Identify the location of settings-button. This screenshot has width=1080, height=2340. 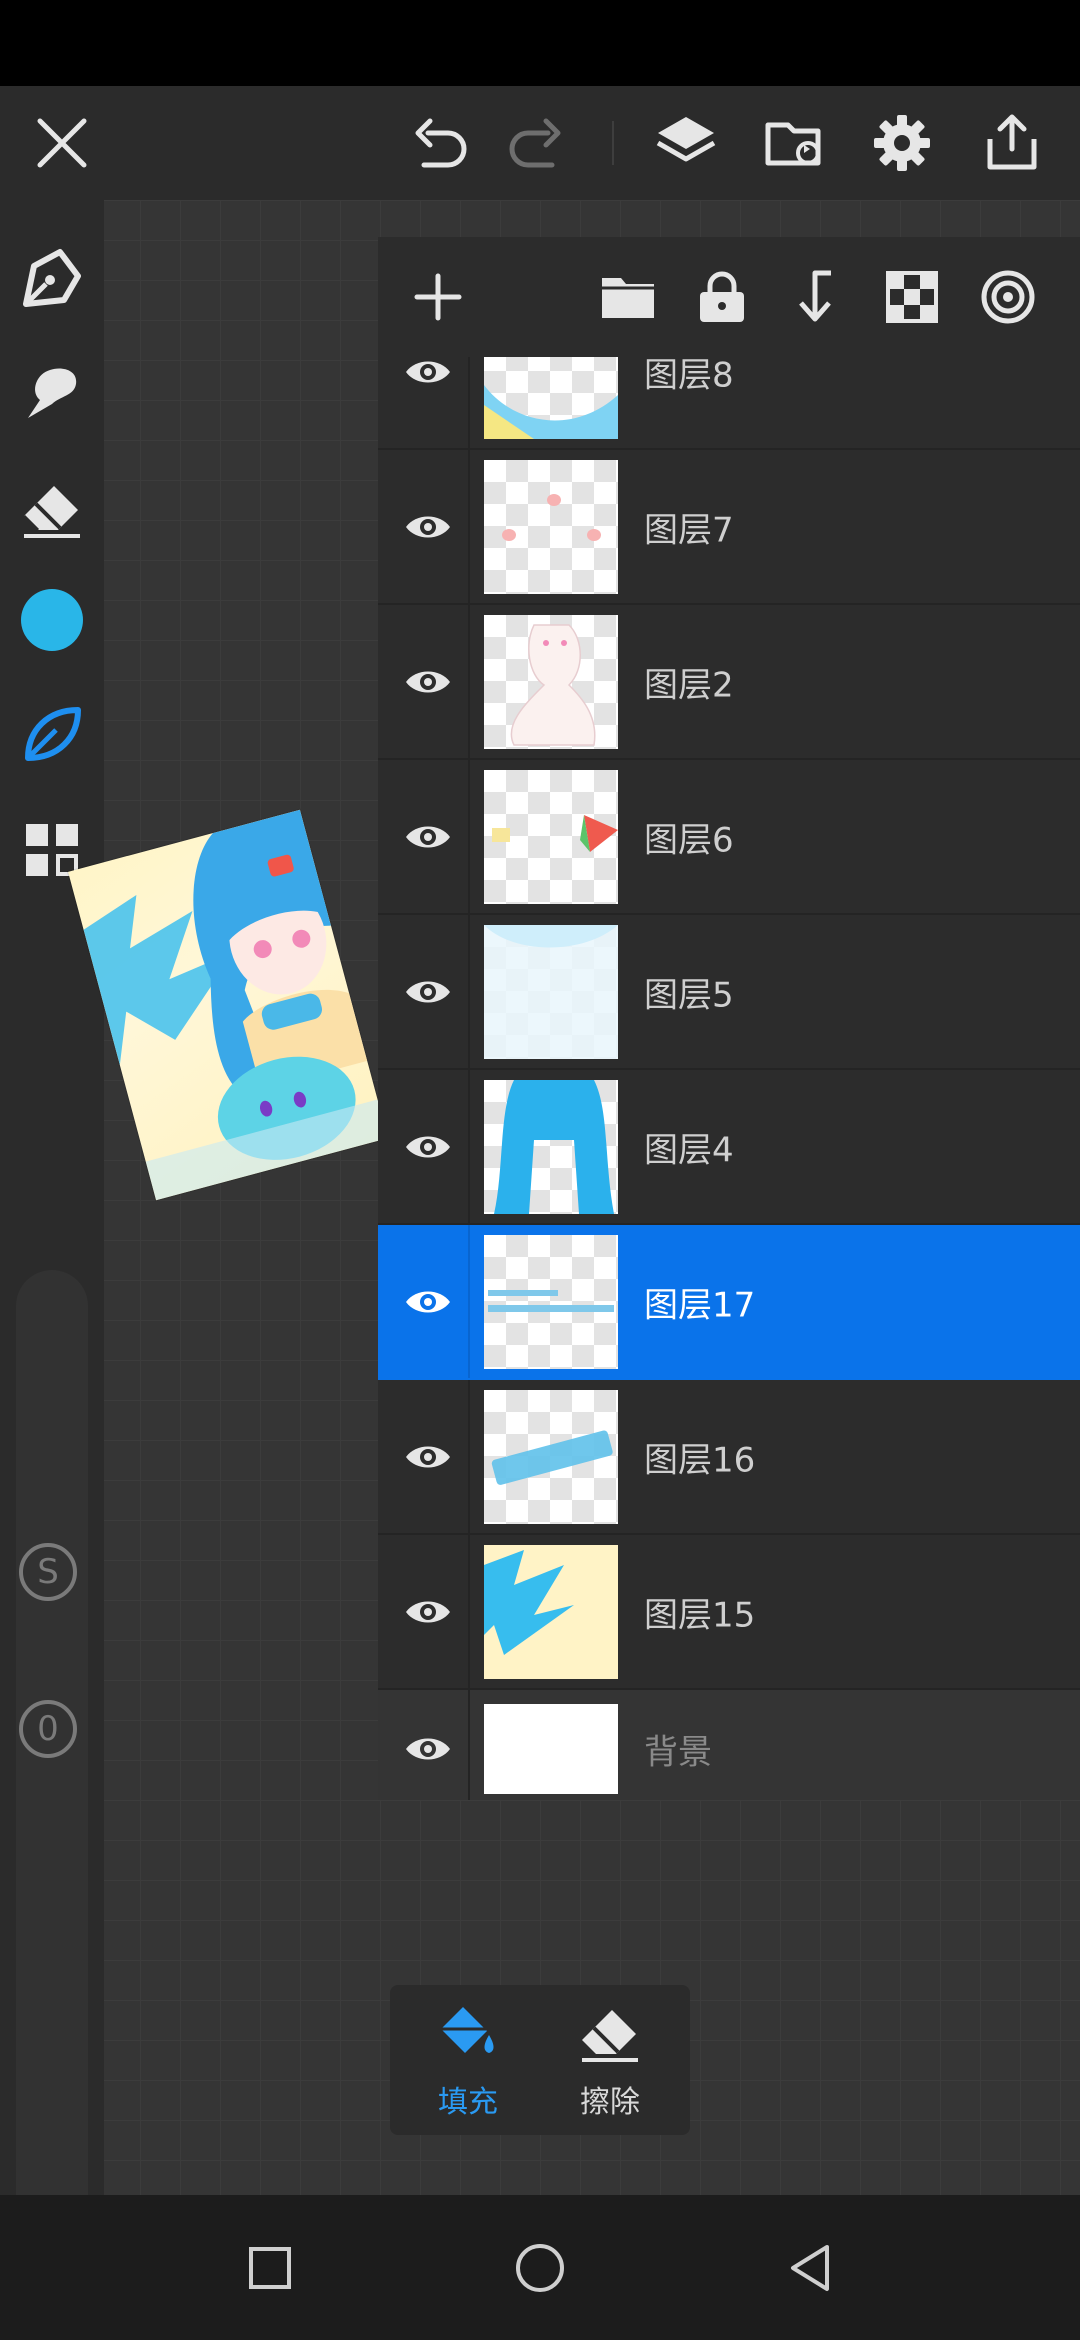
(902, 143).